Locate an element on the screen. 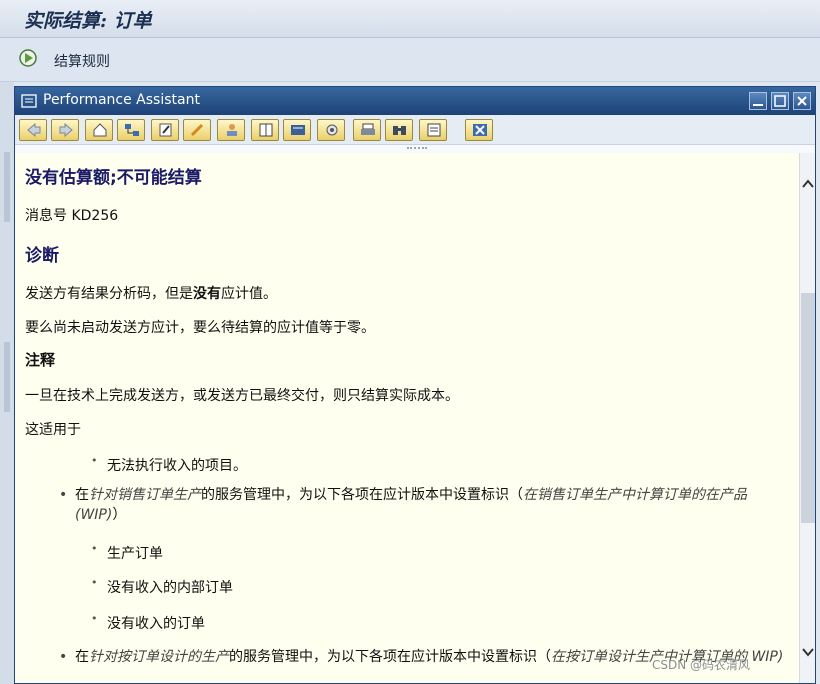 Image resolution: width=820 pixels, height=684 pixels. list-item: 没有收入的订单 is located at coordinates (148, 622).